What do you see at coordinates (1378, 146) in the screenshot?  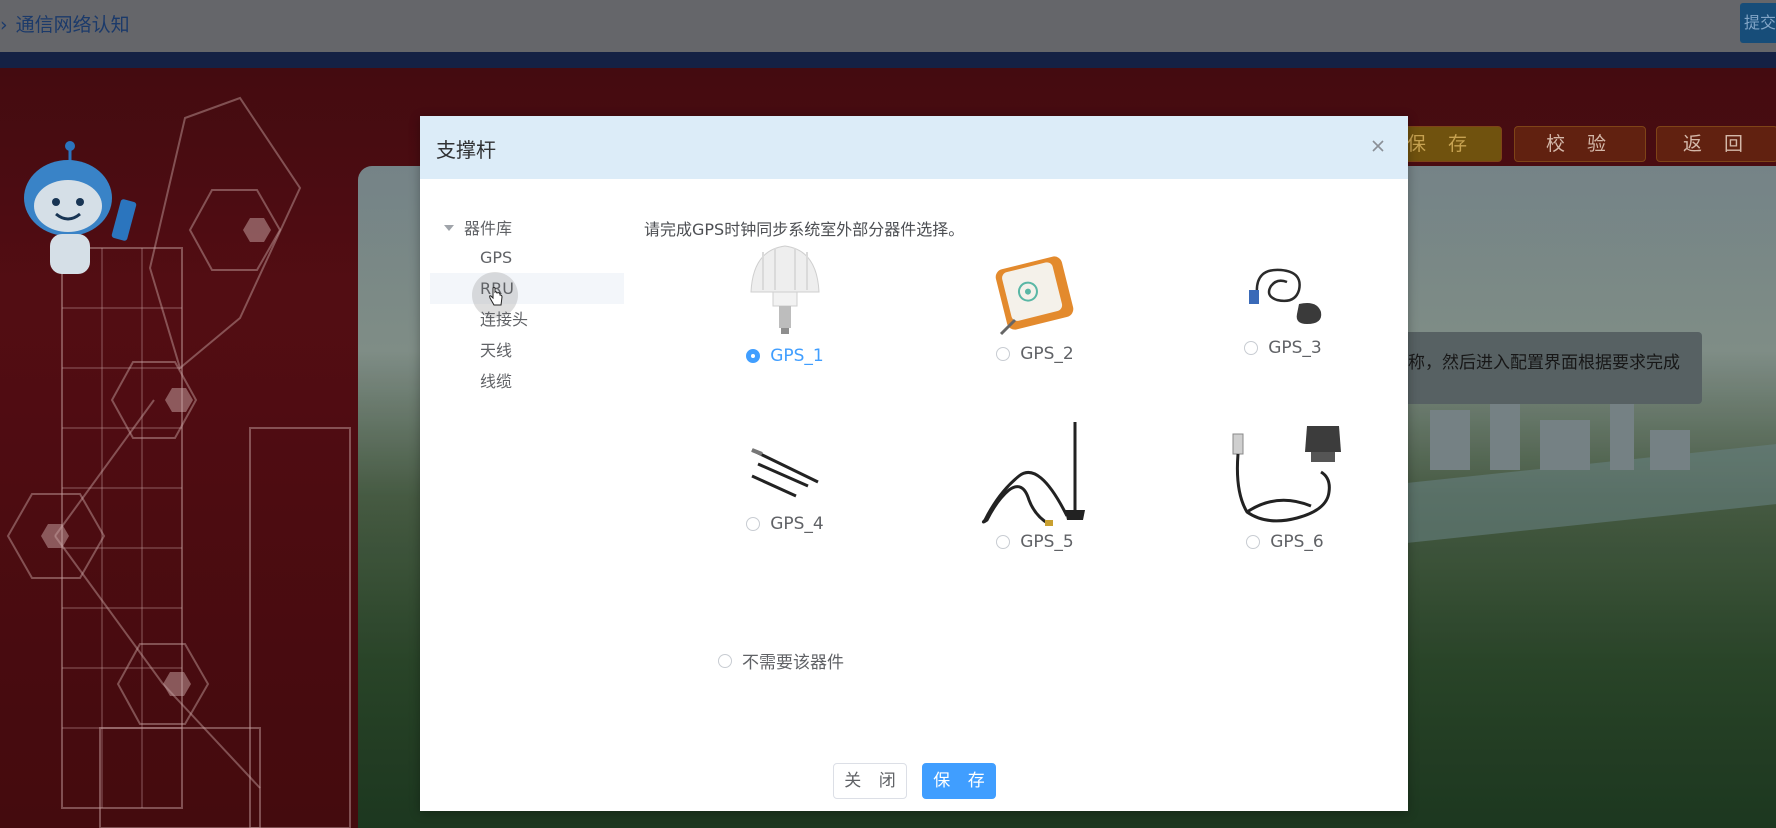 I see `close-icon` at bounding box center [1378, 146].